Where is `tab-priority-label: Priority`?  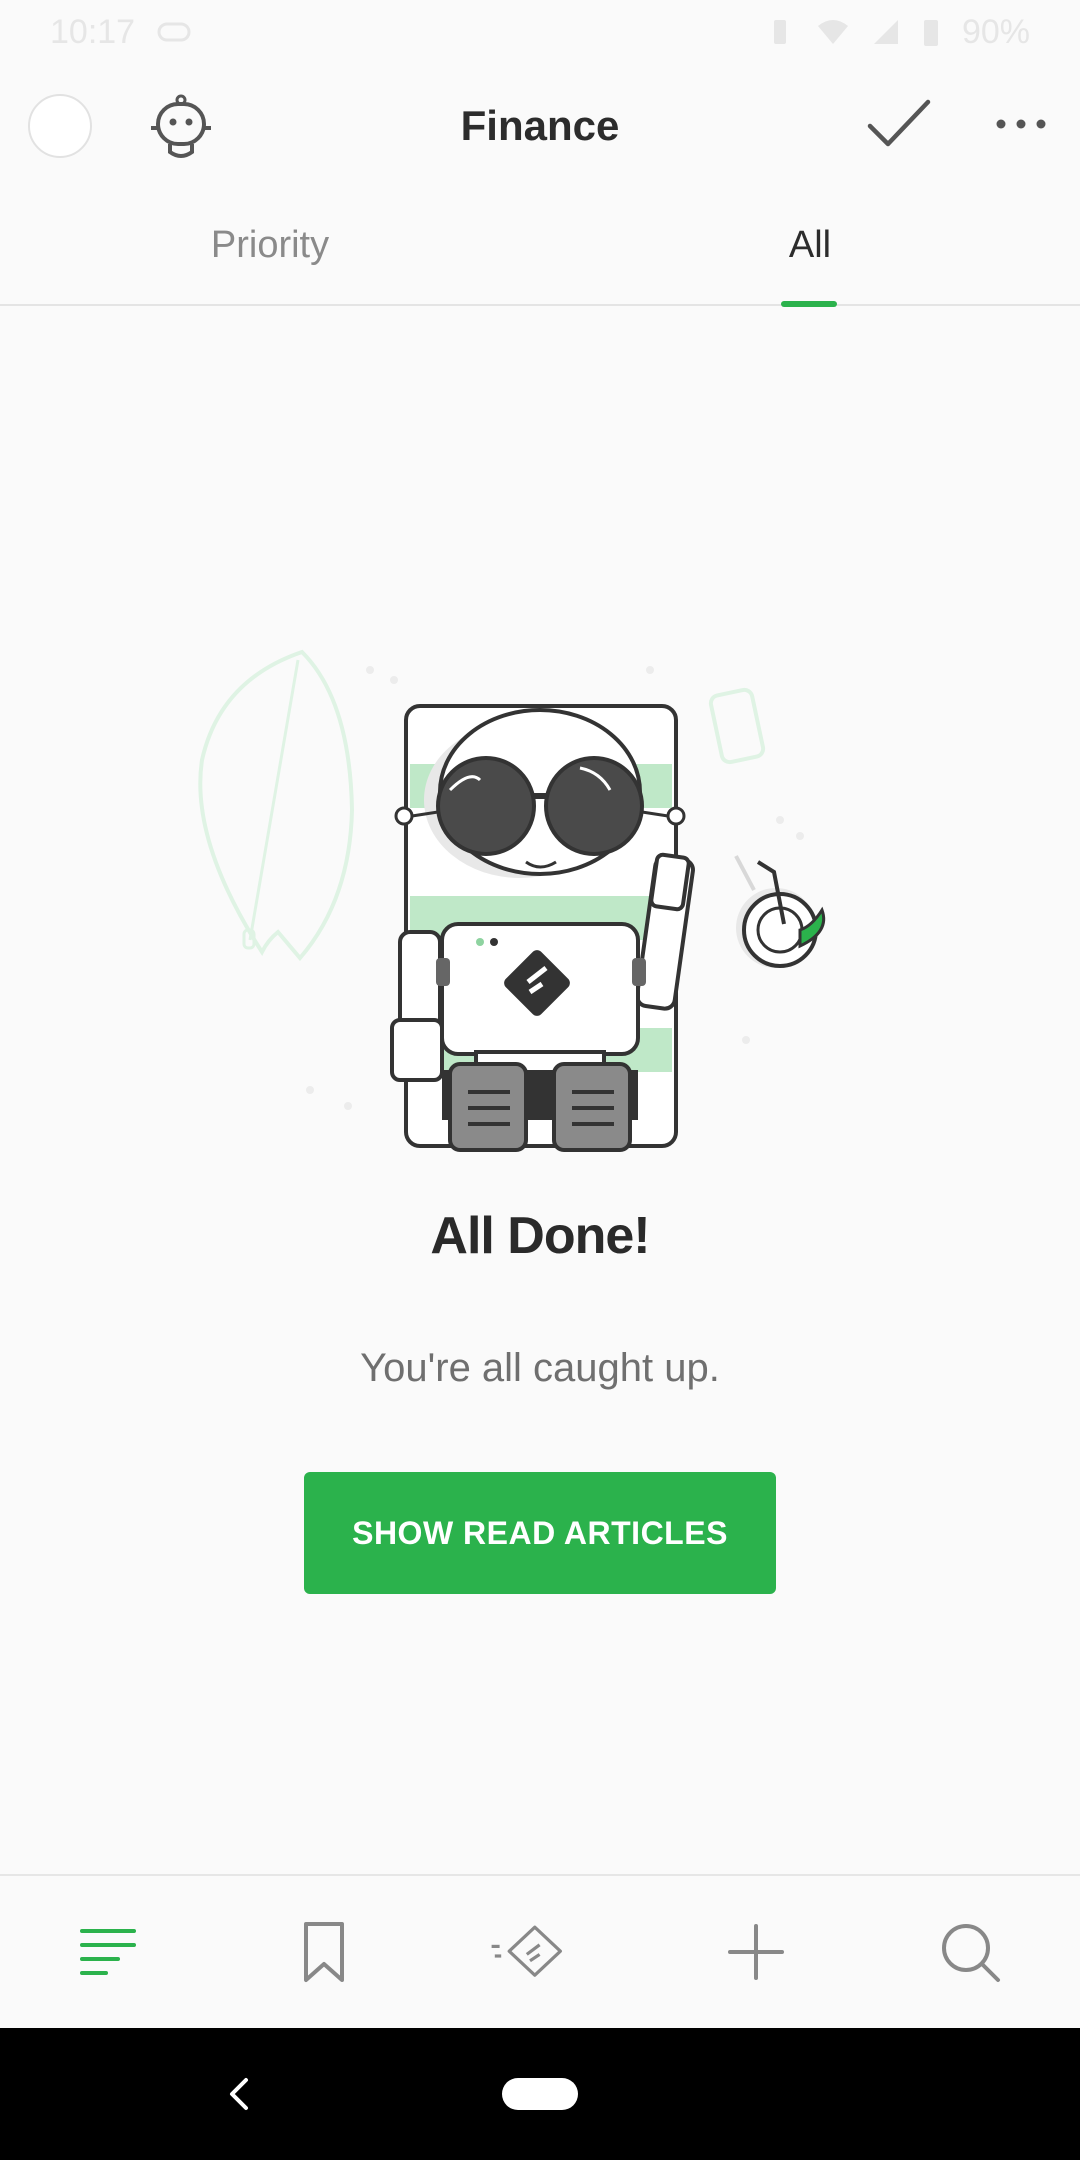
tab-priority-label: Priority is located at coordinates (270, 245).